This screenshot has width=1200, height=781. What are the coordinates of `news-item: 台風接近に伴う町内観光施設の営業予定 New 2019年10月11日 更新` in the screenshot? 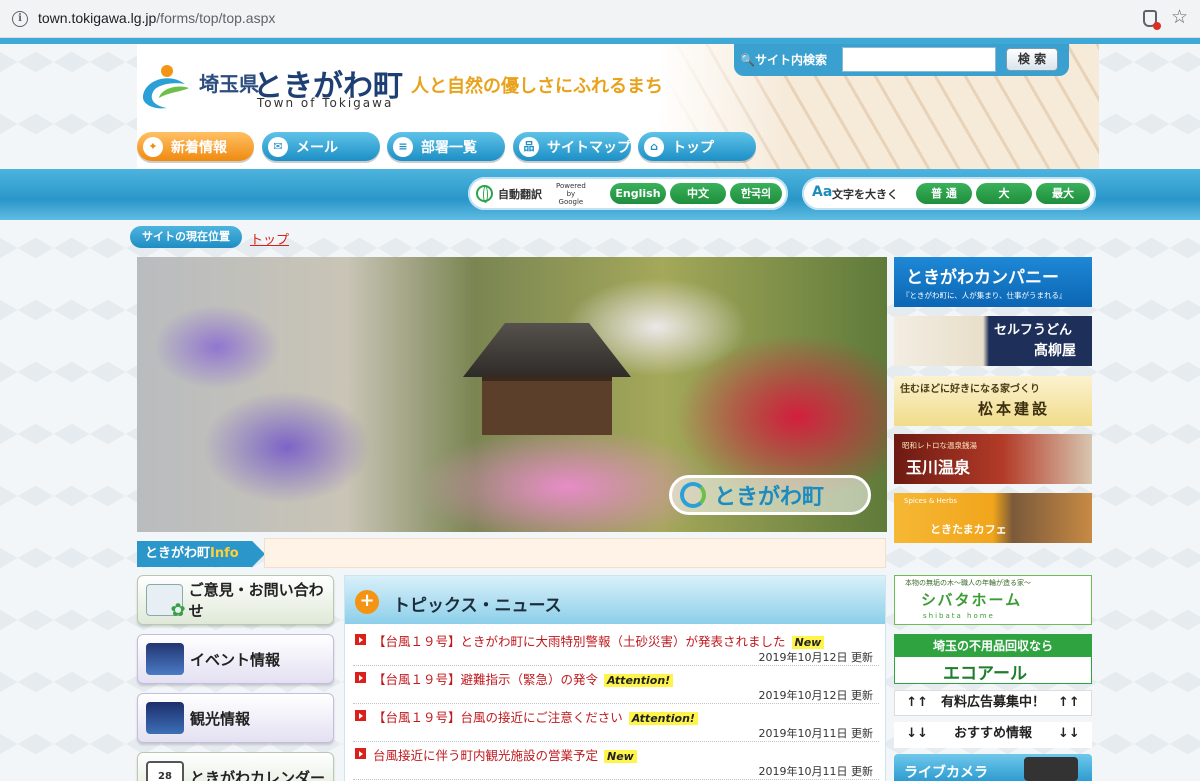 It's located at (616, 761).